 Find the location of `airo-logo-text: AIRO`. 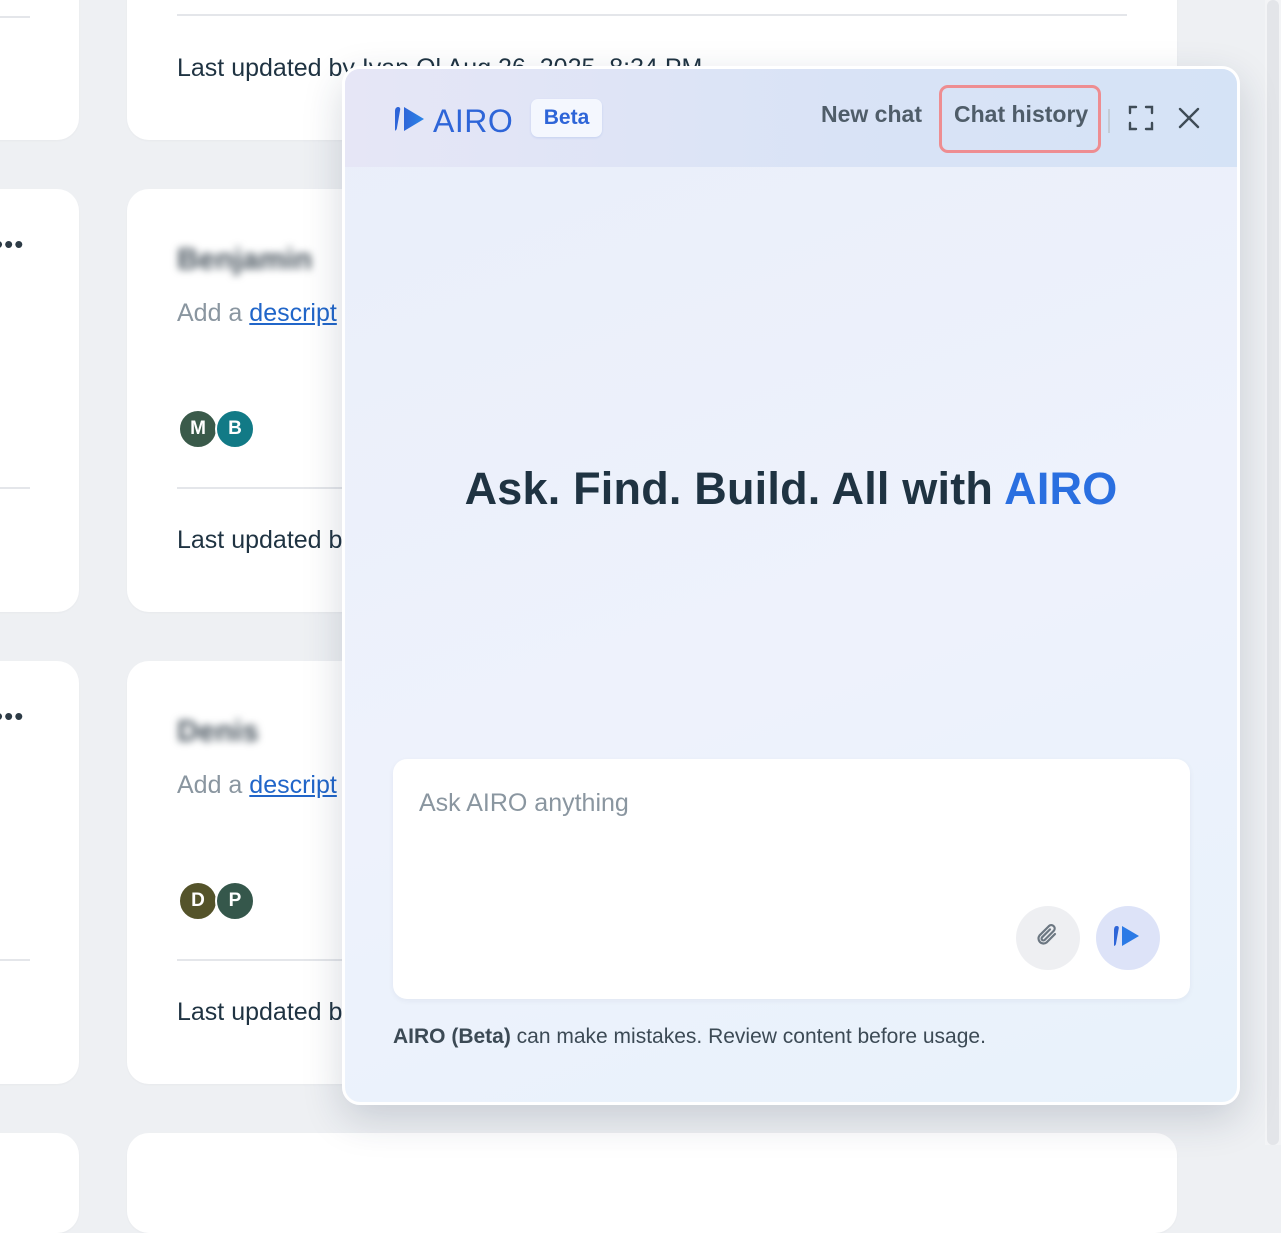

airo-logo-text: AIRO is located at coordinates (473, 121).